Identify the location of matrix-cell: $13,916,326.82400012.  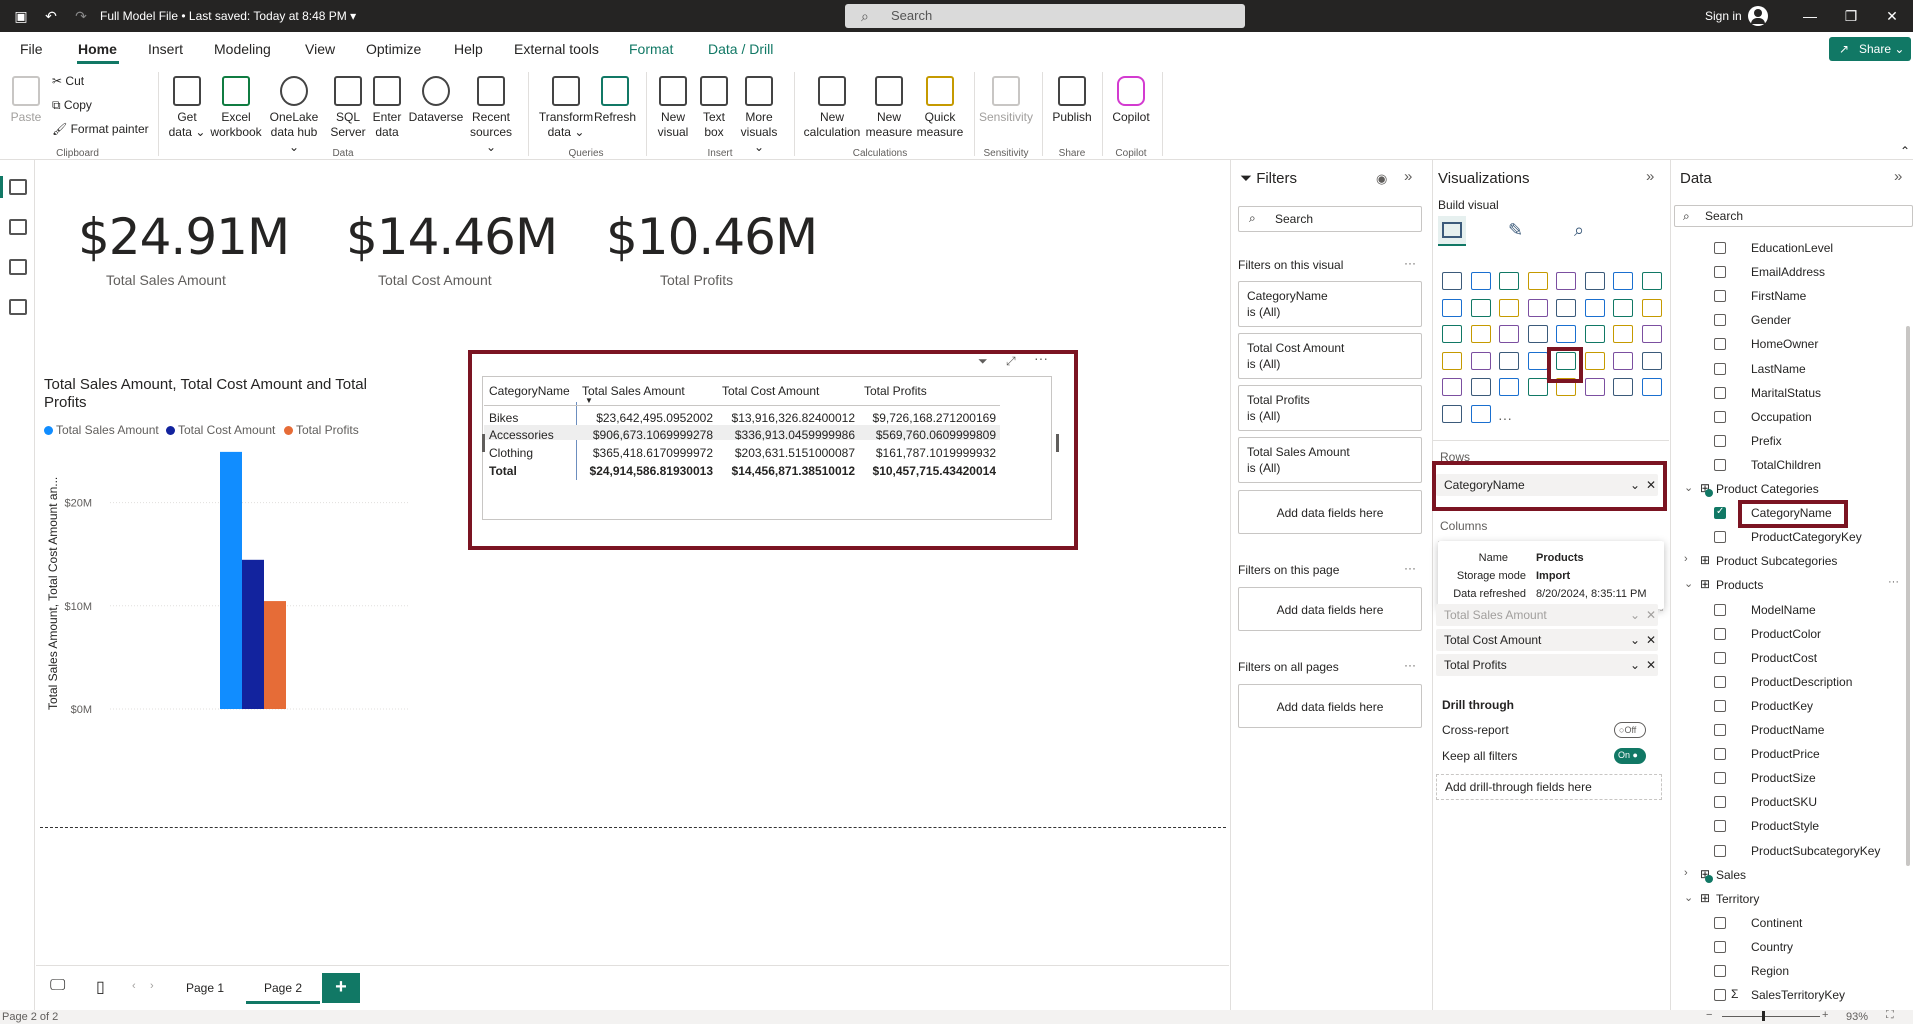
(780, 418).